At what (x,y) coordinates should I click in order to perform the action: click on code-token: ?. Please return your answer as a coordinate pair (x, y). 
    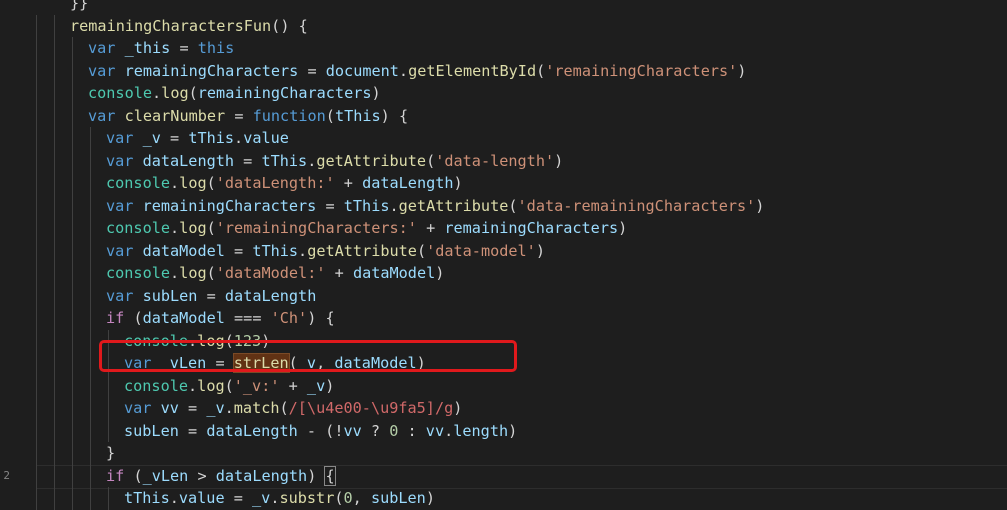
    Looking at the image, I should click on (375, 430).